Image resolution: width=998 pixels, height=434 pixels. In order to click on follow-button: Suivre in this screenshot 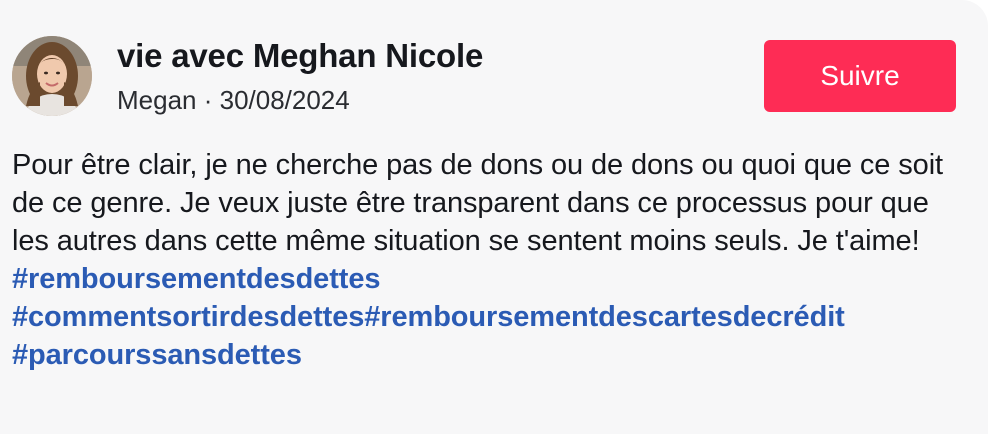, I will do `click(860, 76)`.